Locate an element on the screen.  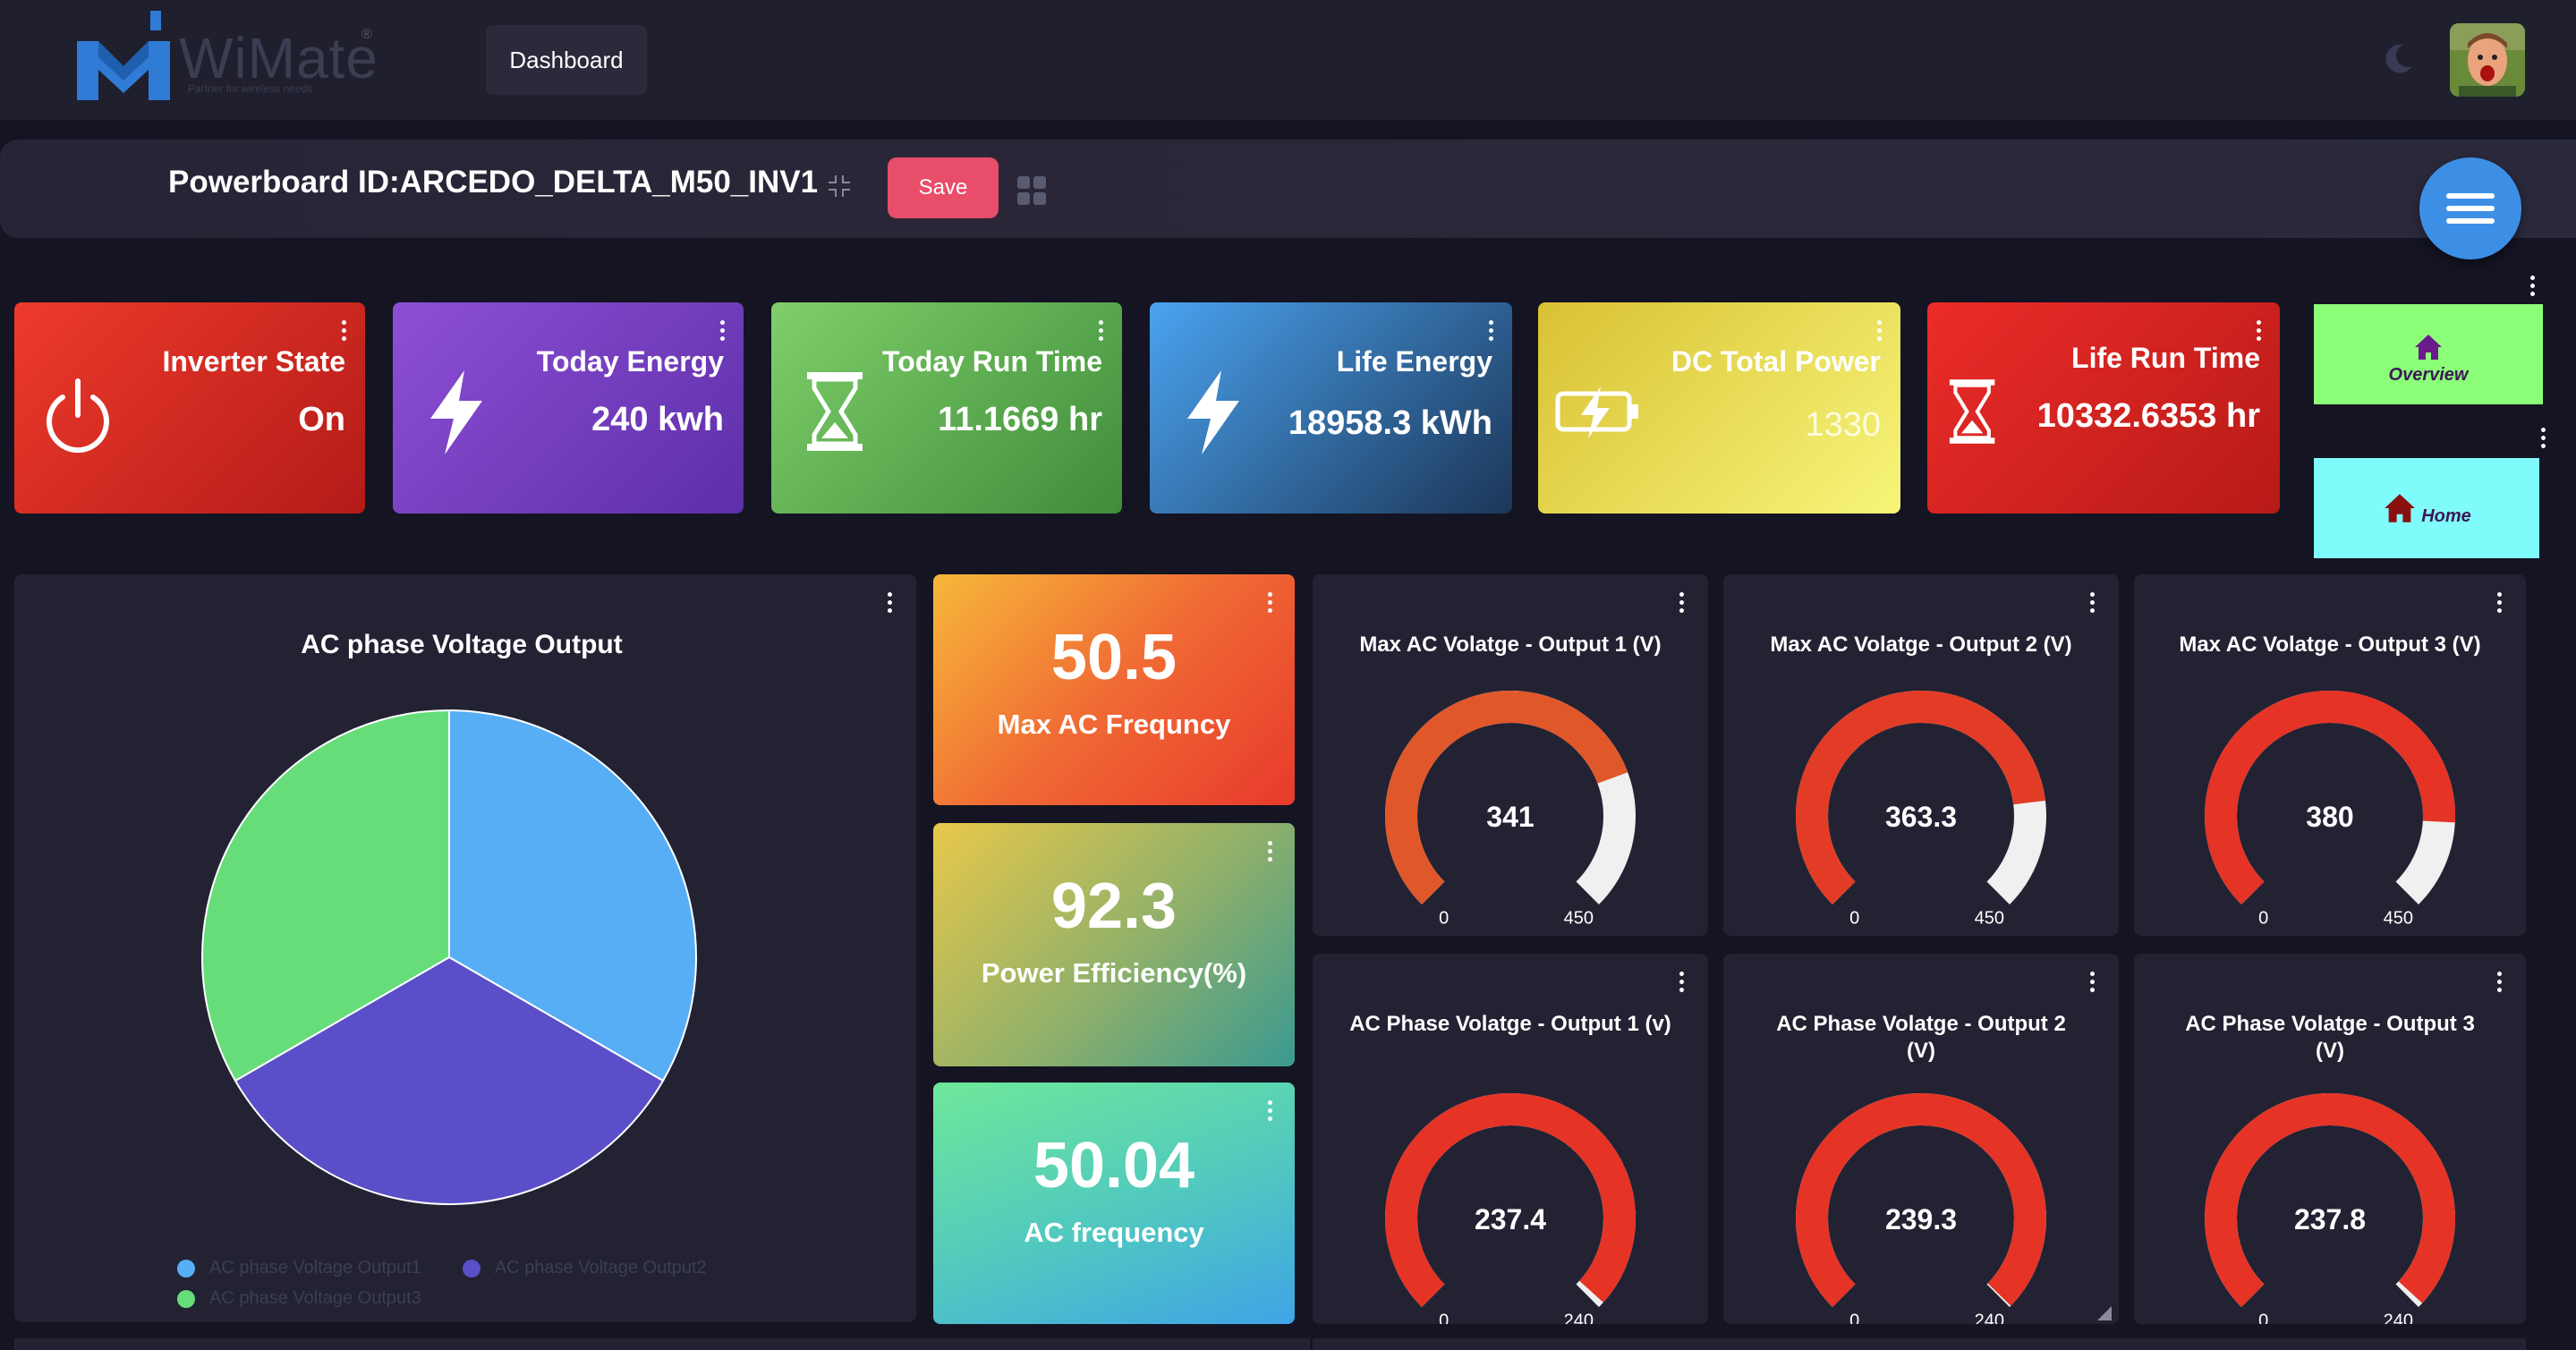
dark-mode-toggle is located at coordinates (2398, 59).